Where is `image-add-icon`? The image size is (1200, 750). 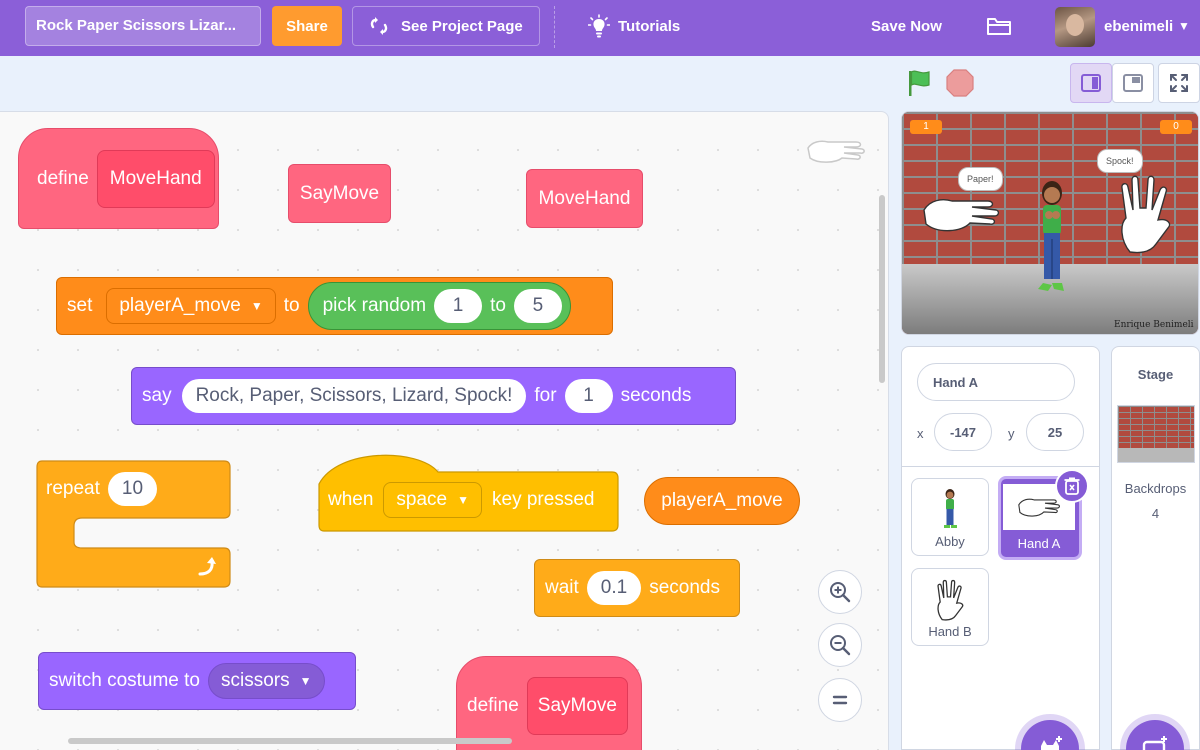 image-add-icon is located at coordinates (1154, 743).